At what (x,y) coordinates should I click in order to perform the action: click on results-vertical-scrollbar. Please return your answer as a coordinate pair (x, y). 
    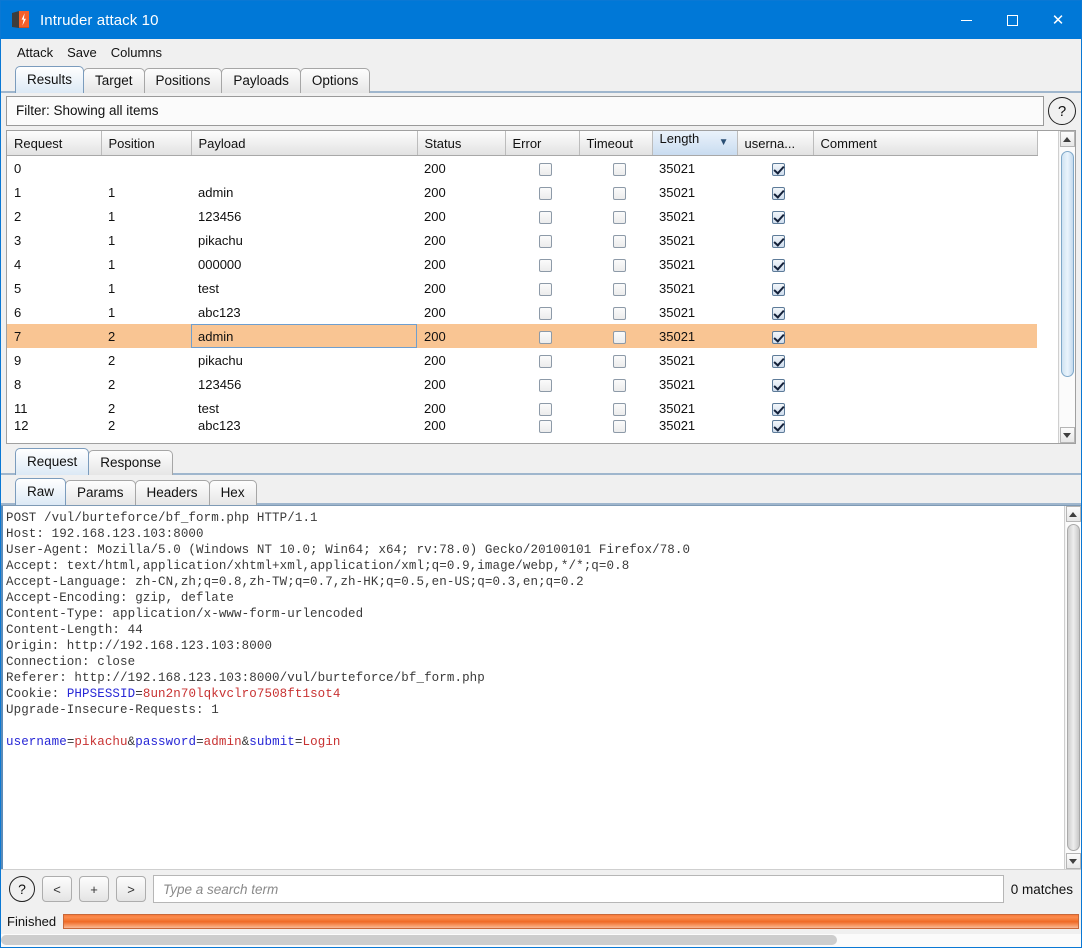
    Looking at the image, I should click on (1066, 287).